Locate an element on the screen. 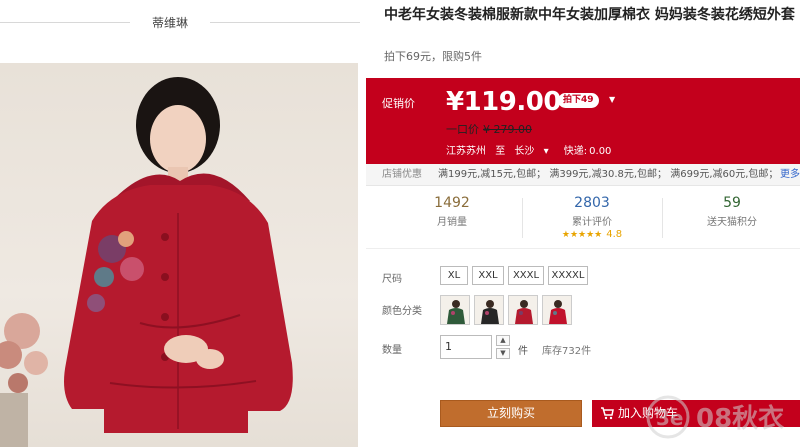  quantity-increase-icon: ▲ is located at coordinates (503, 340).